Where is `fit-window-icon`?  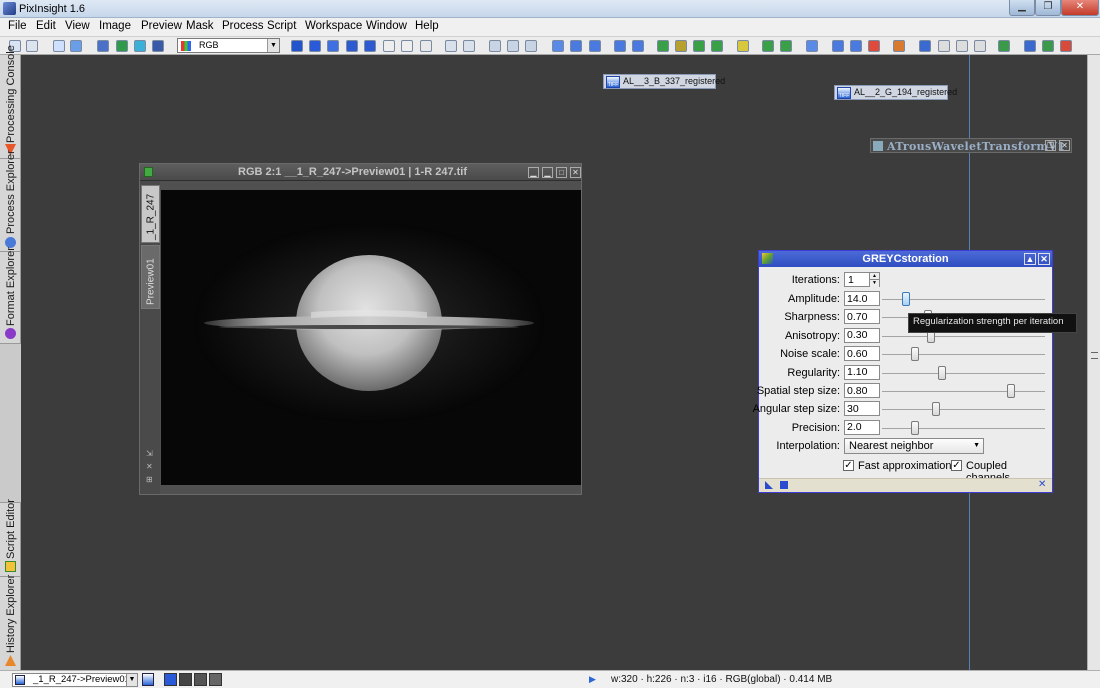
fit-window-icon is located at coordinates (558, 46).